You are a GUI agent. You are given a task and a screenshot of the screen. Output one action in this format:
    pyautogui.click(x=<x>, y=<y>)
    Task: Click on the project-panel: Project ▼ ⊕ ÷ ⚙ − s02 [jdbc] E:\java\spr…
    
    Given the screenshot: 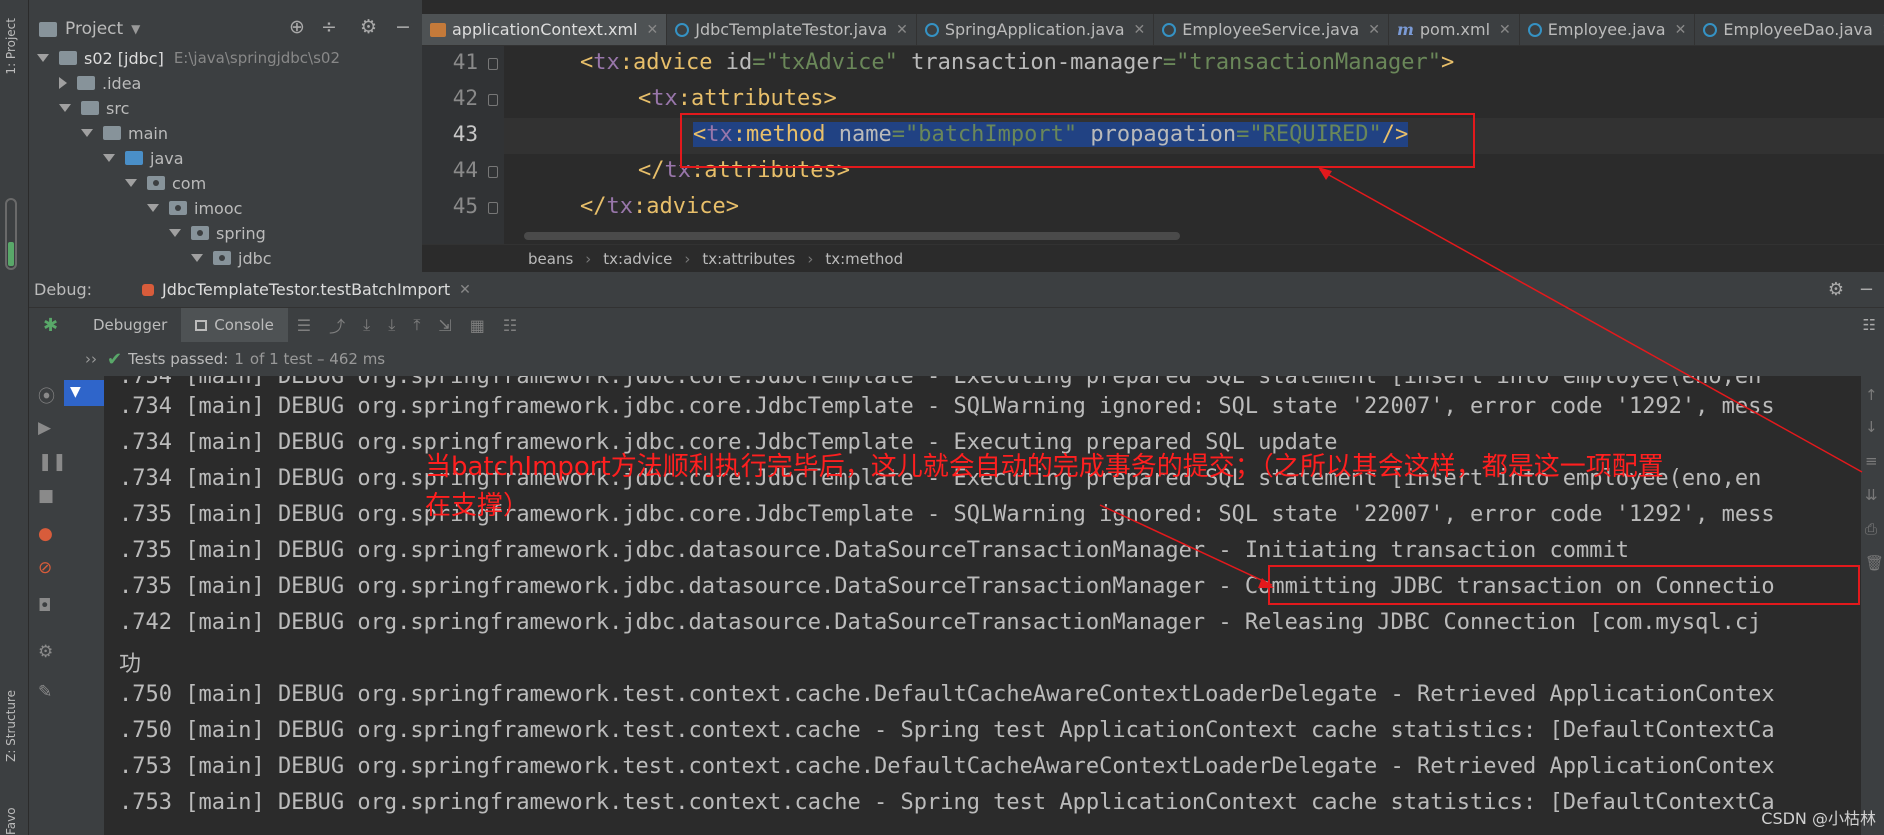 What is the action you would take?
    pyautogui.click(x=225, y=136)
    